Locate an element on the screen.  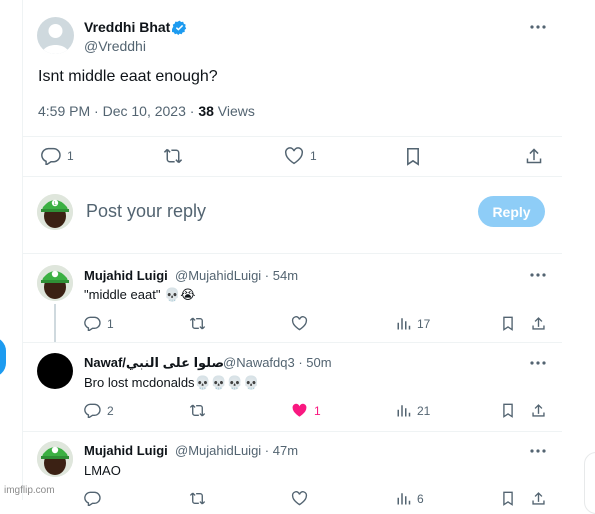
thread-connector is located at coordinates (55, 323).